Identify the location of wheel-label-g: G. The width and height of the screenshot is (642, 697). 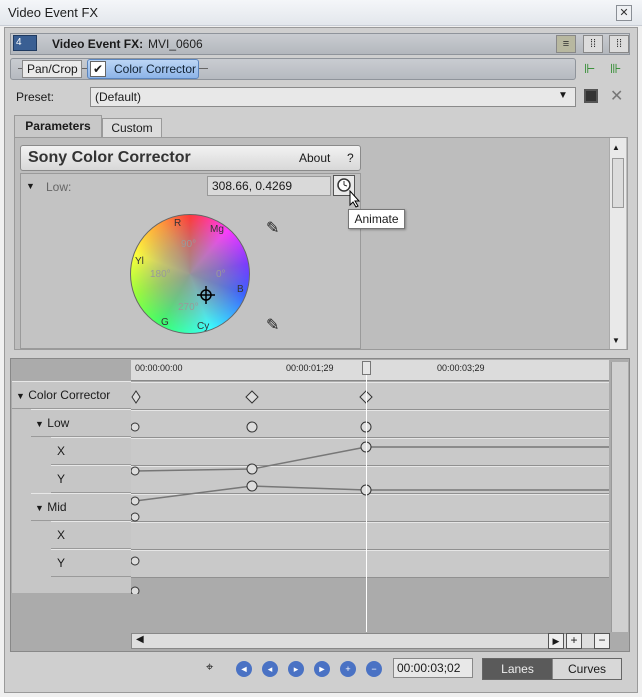
(165, 322).